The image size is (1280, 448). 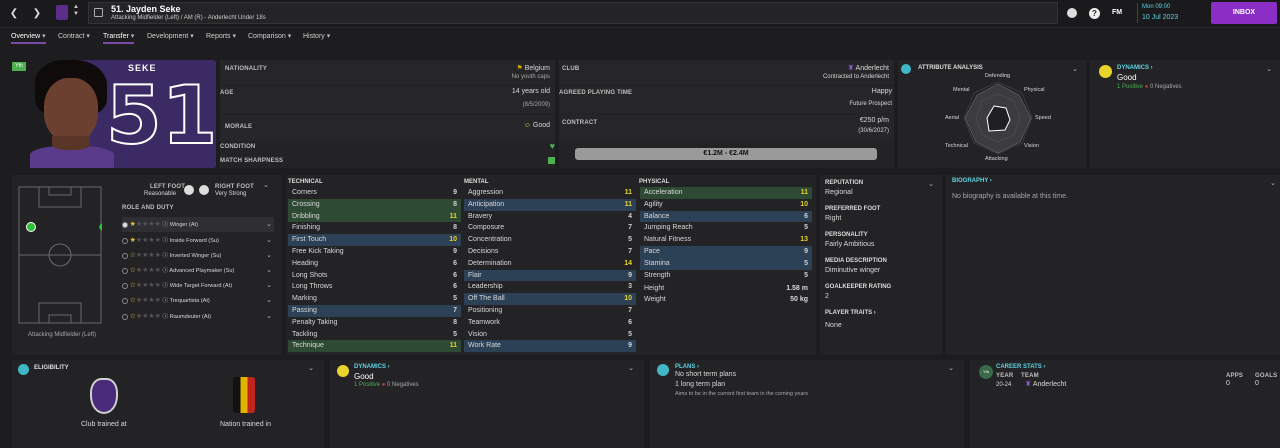 What do you see at coordinates (1160, 17) in the screenshot?
I see `current-date: 10 Jul 2023` at bounding box center [1160, 17].